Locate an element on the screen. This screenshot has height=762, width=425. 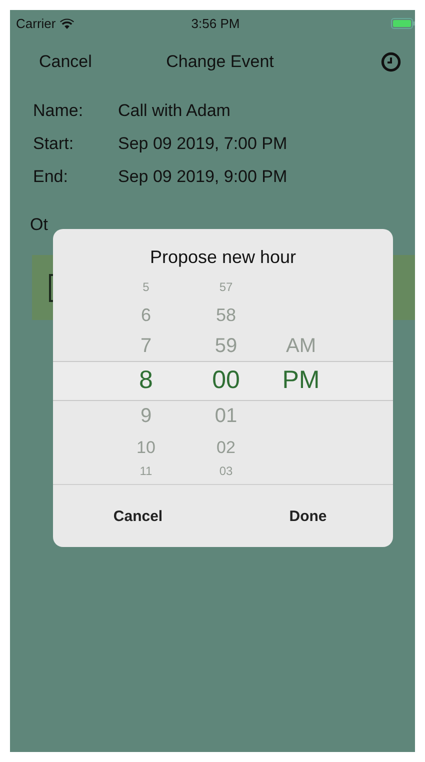
picker-option: 8 is located at coordinates (146, 380).